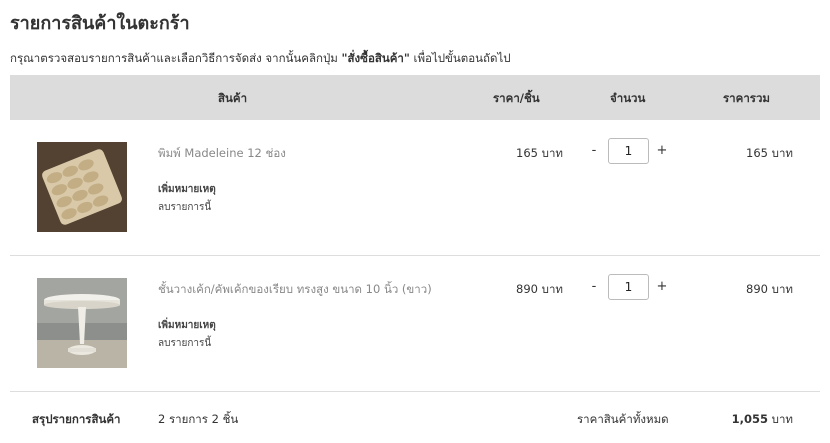  I want to click on instructions-order-button-name: "สั่งซื้อสินค้า", so click(375, 58).